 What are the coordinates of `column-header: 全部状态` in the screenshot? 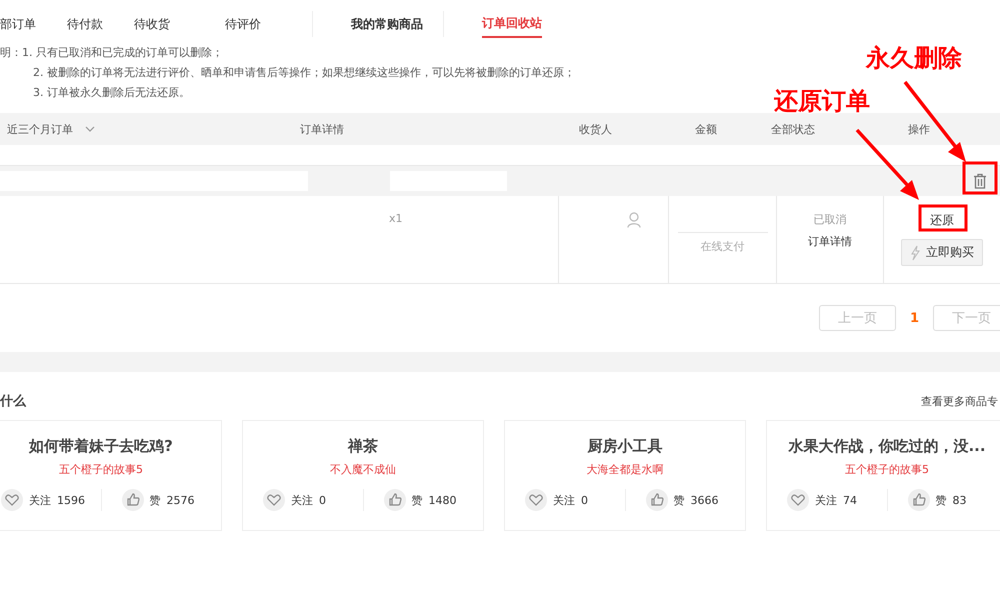 It's located at (792, 129).